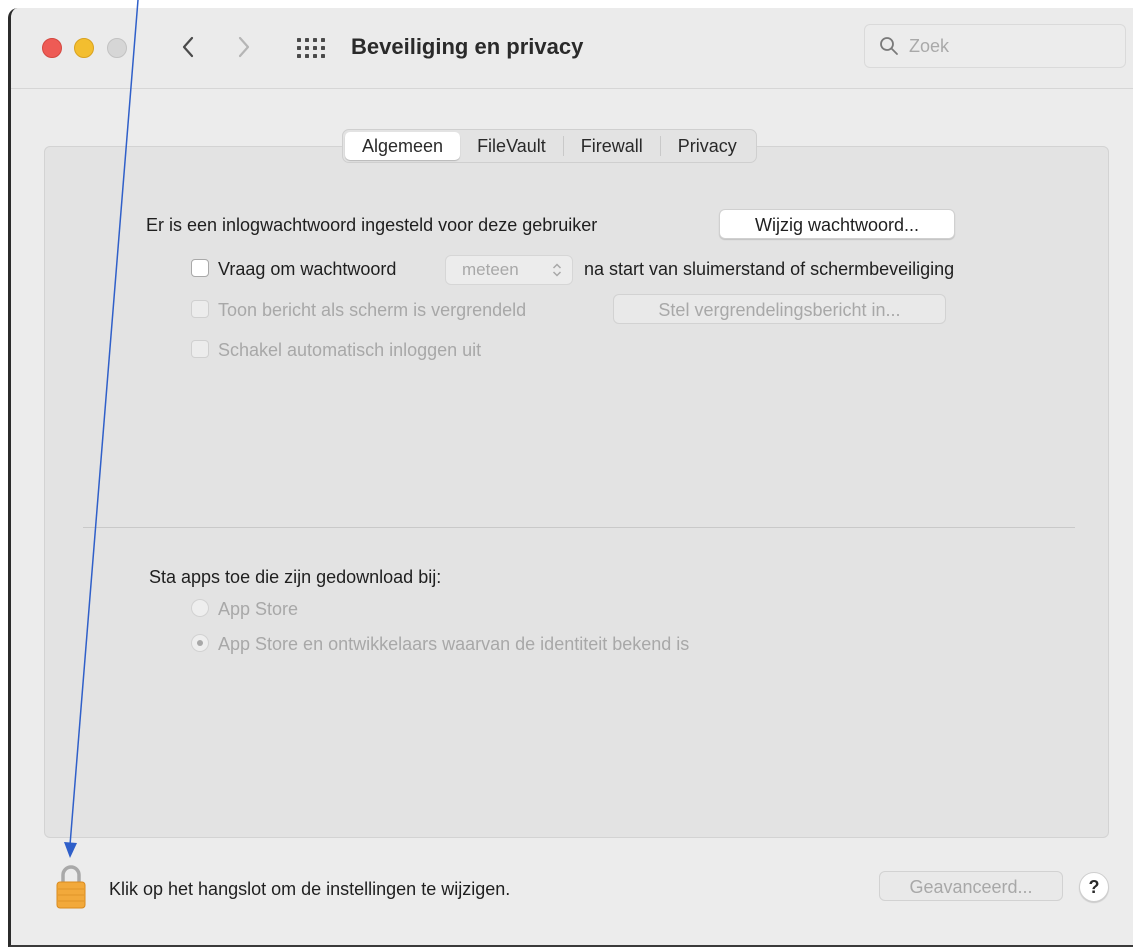 The height and width of the screenshot is (947, 1133). What do you see at coordinates (52, 48) in the screenshot?
I see `close-button` at bounding box center [52, 48].